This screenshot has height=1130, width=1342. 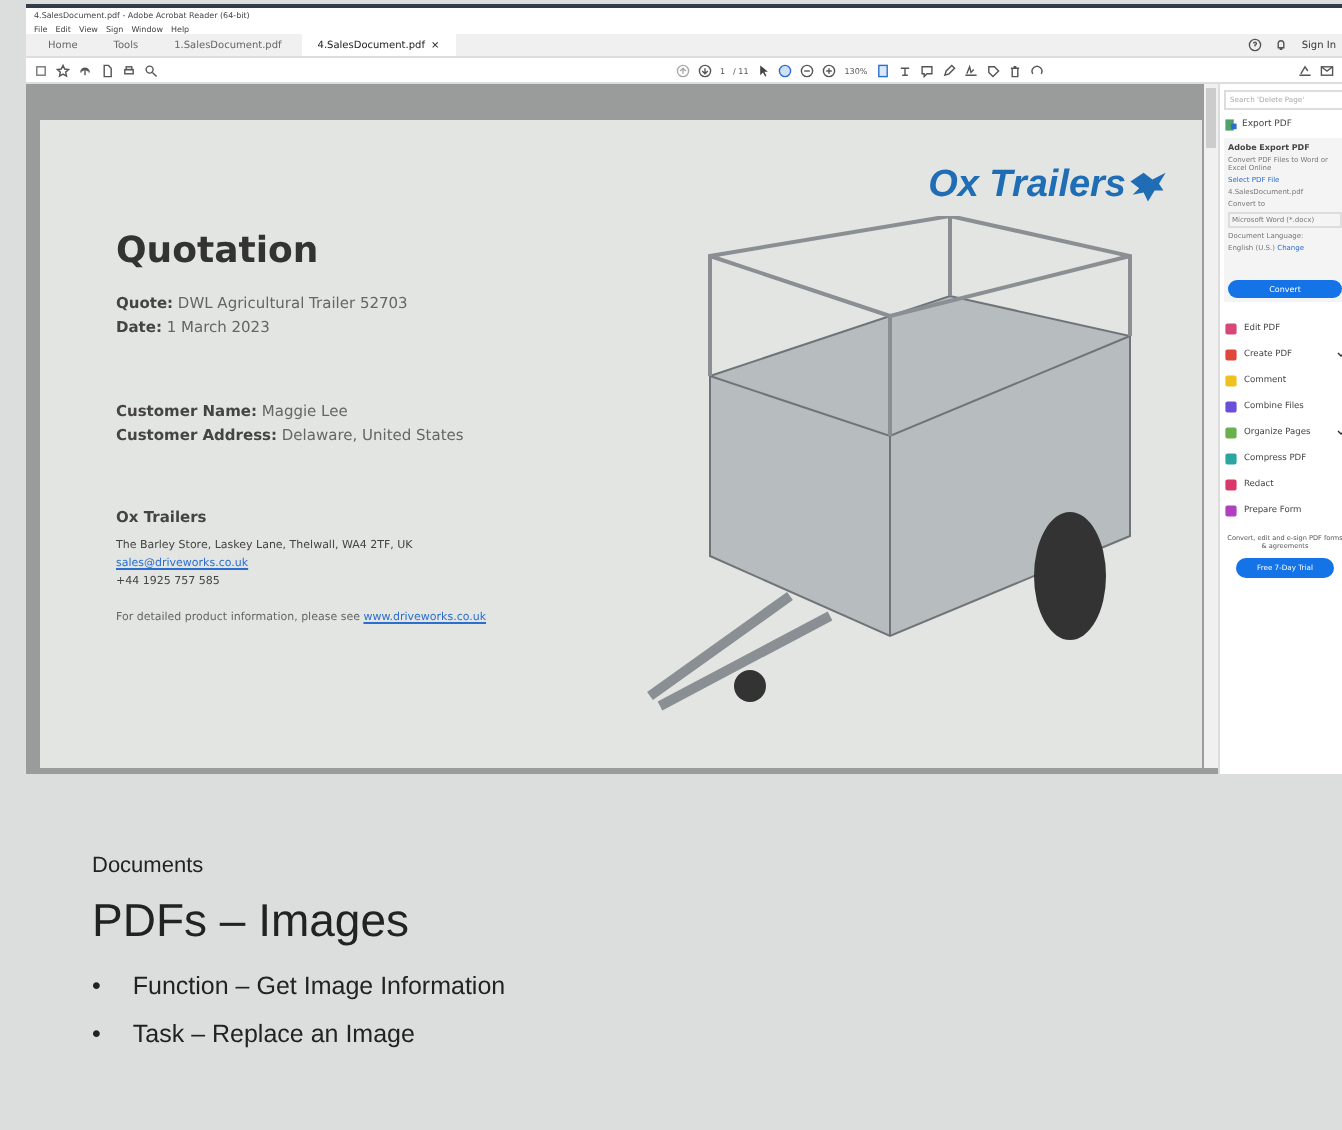 What do you see at coordinates (1211, 426) in the screenshot?
I see `scrollbar` at bounding box center [1211, 426].